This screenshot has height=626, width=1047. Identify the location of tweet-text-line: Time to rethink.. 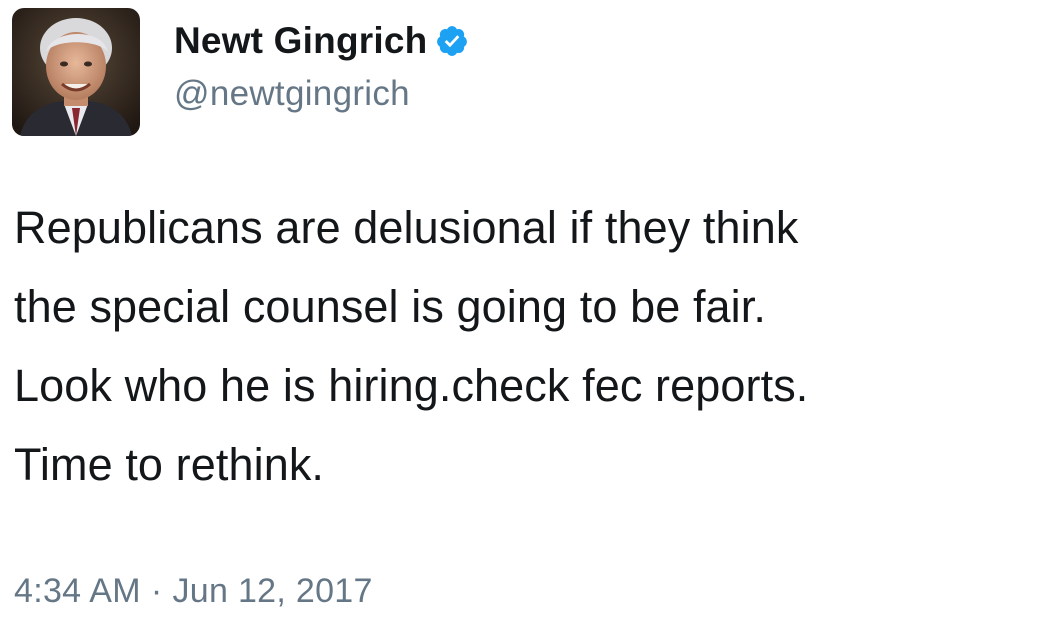
(169, 464).